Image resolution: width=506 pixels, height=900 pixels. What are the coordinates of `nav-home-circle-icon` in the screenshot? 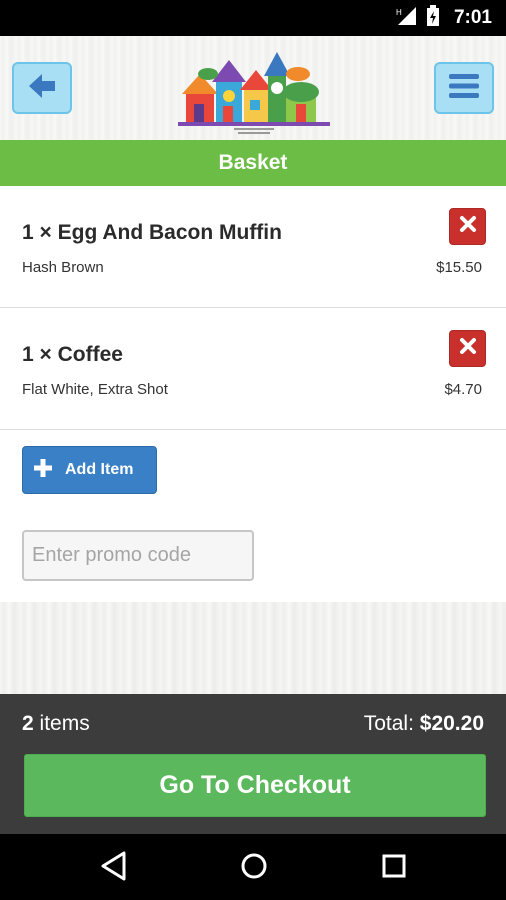 It's located at (254, 868).